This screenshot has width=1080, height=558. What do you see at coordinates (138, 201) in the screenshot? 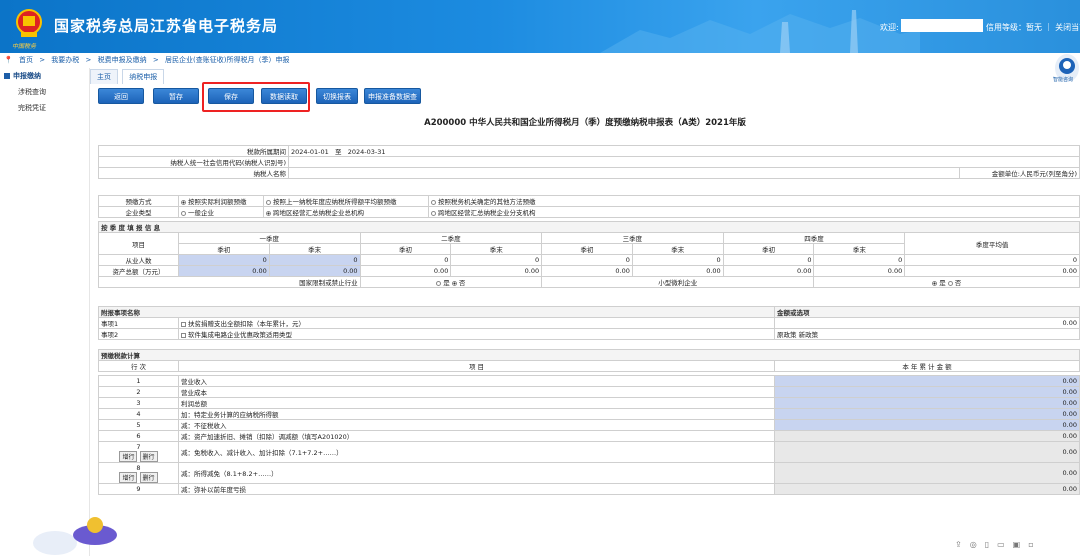
I see `prepay-label: 预缴方式` at bounding box center [138, 201].